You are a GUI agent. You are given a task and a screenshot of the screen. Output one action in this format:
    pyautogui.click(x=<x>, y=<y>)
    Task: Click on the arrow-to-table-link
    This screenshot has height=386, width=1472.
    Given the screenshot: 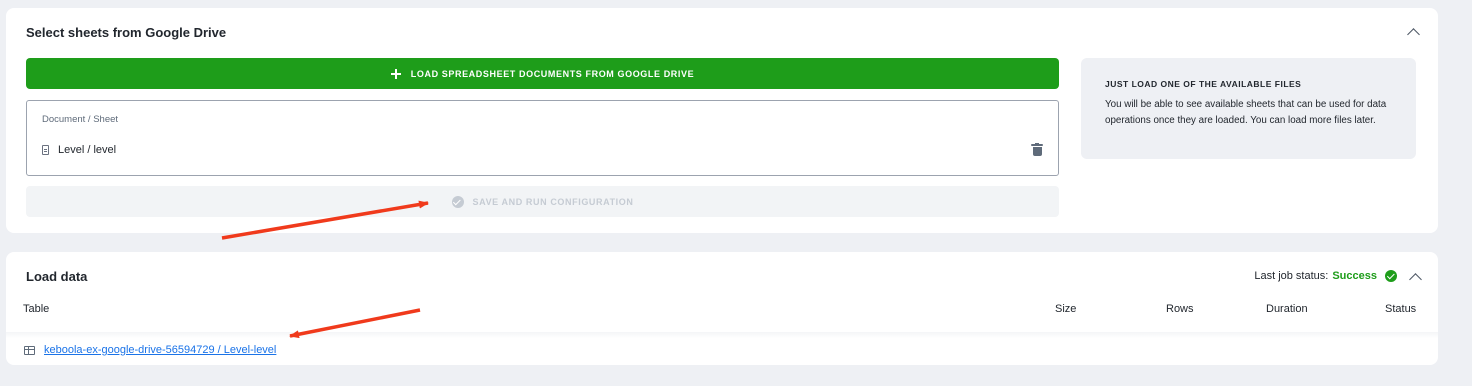 What is the action you would take?
    pyautogui.click(x=355, y=323)
    